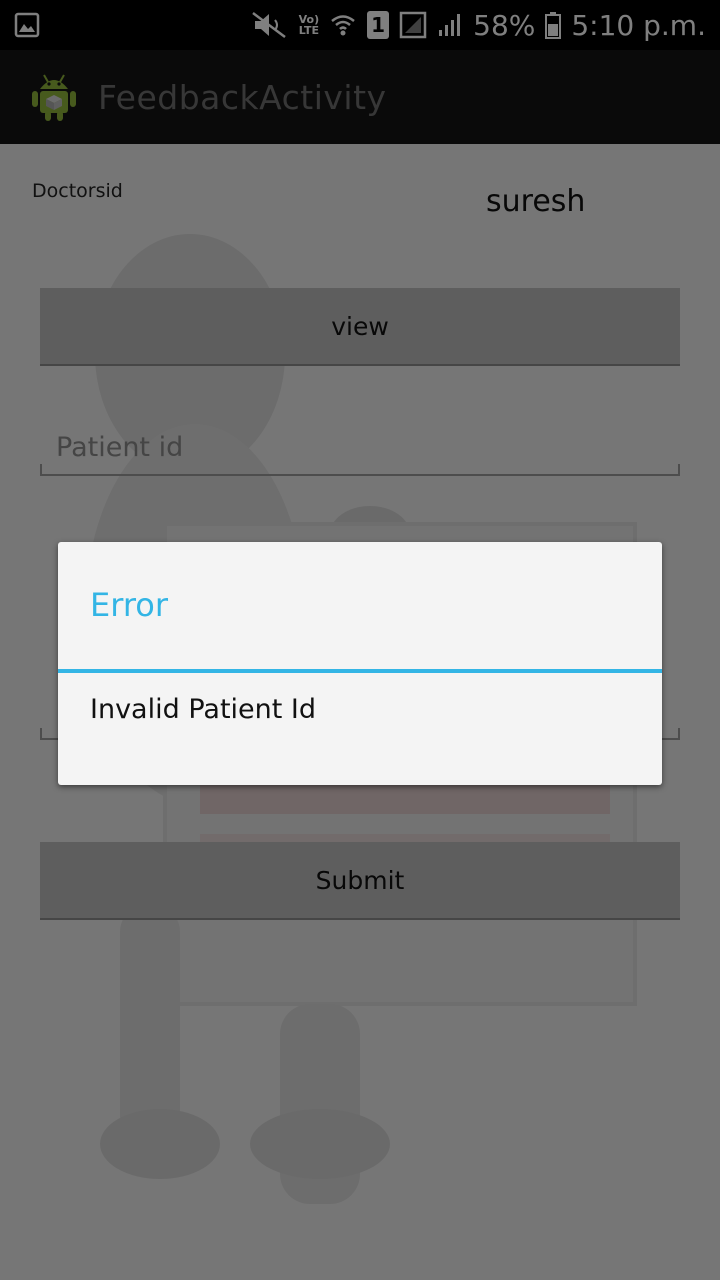 The image size is (720, 1280). What do you see at coordinates (360, 671) in the screenshot?
I see `dialog-divider` at bounding box center [360, 671].